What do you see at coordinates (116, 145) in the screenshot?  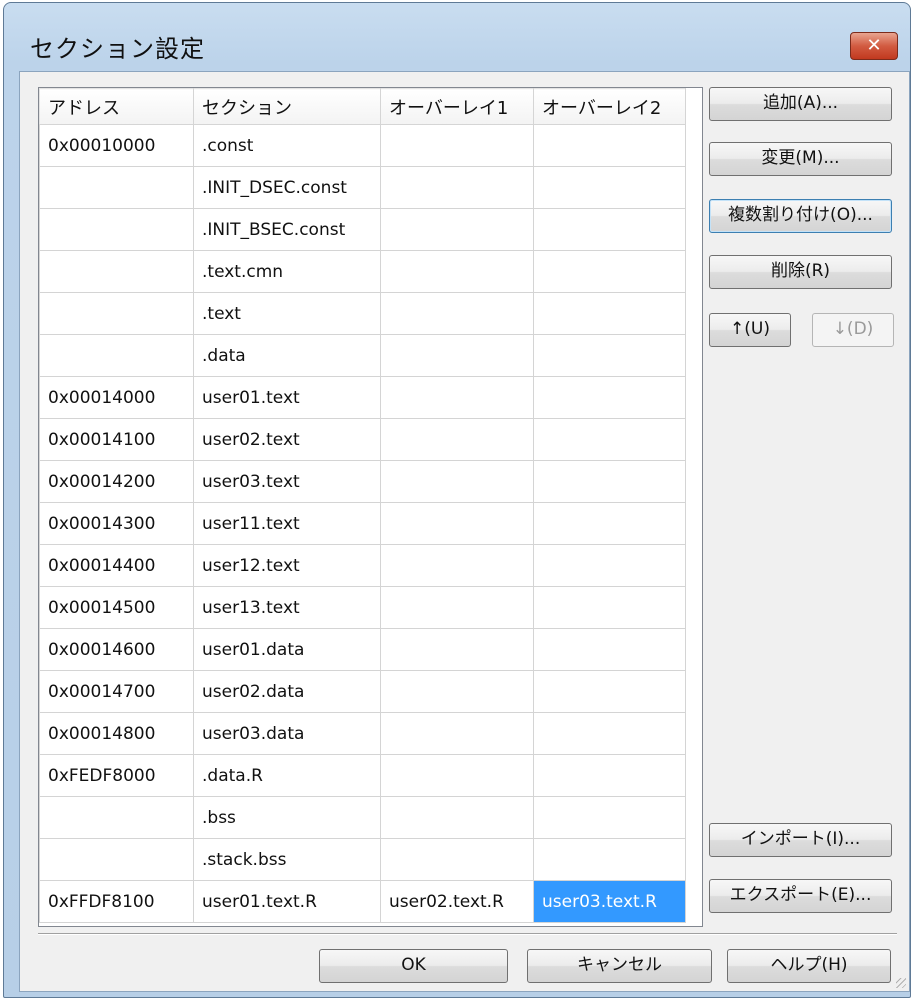 I see `cell-address: 0x00010000` at bounding box center [116, 145].